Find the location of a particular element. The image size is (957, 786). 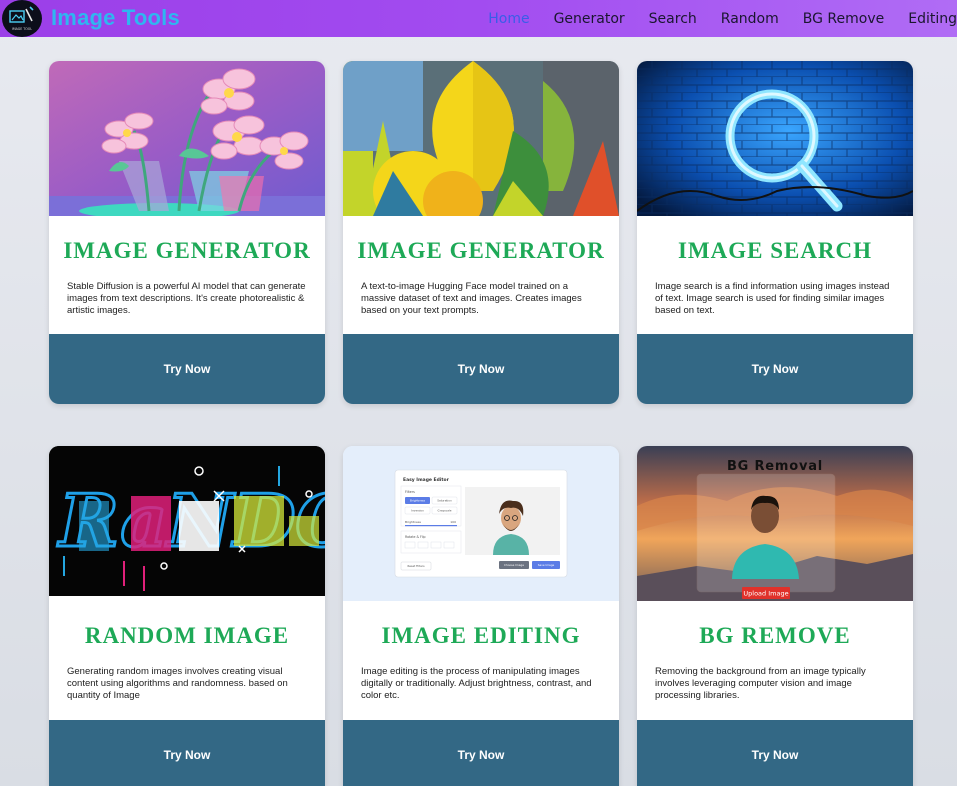

svg-text: Inversion is located at coordinates (417, 511).